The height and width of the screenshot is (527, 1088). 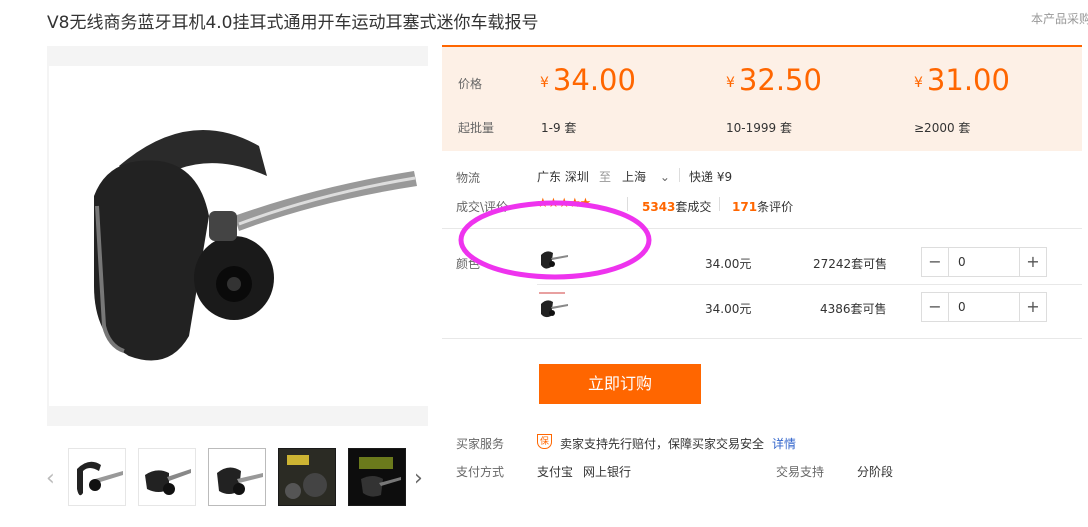 I want to click on thumb-prev-arrow: ‹, so click(x=50, y=478).